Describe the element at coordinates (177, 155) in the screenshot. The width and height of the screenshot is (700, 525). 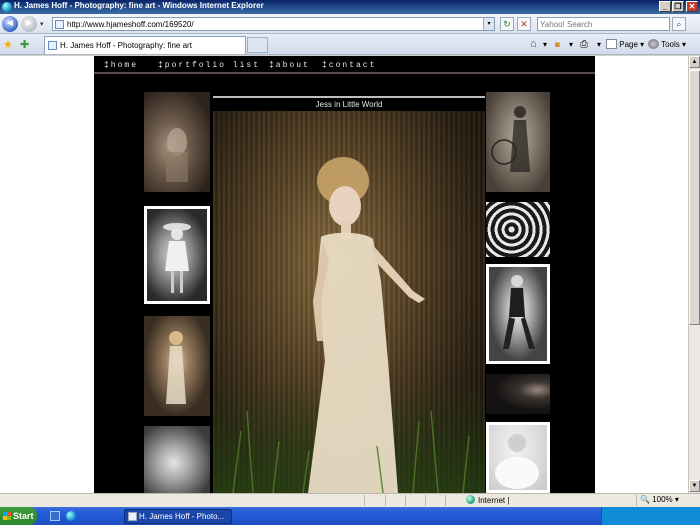
I see `thumbnail-1-figure` at that location.